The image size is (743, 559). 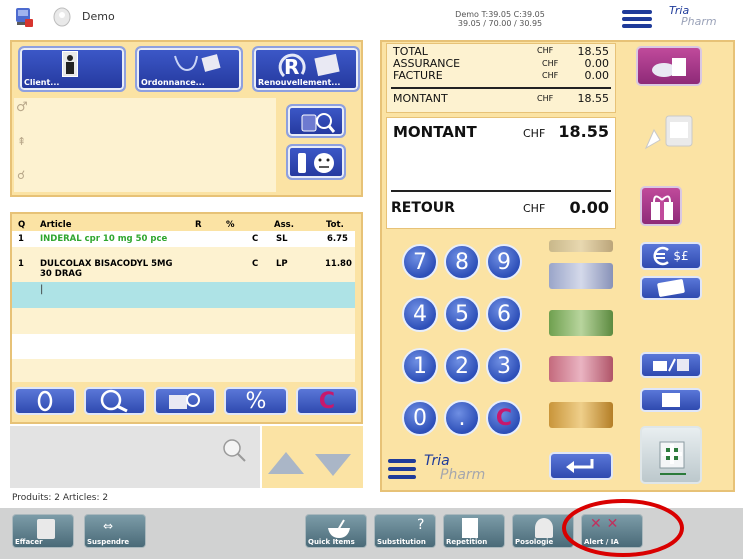 What do you see at coordinates (501, 191) in the screenshot?
I see `retour-divider` at bounding box center [501, 191].